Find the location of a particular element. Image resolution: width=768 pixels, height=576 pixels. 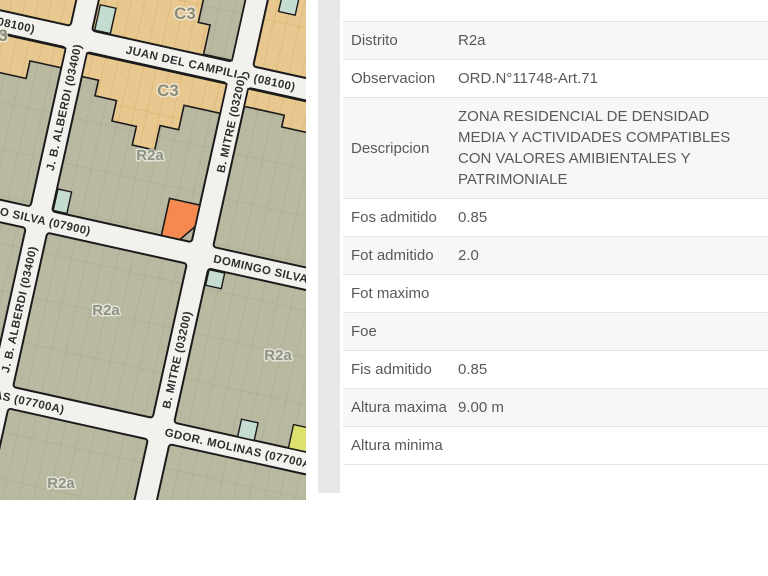

table-row: Observacion ORD.N°11748-Art.71 is located at coordinates (555, 78).